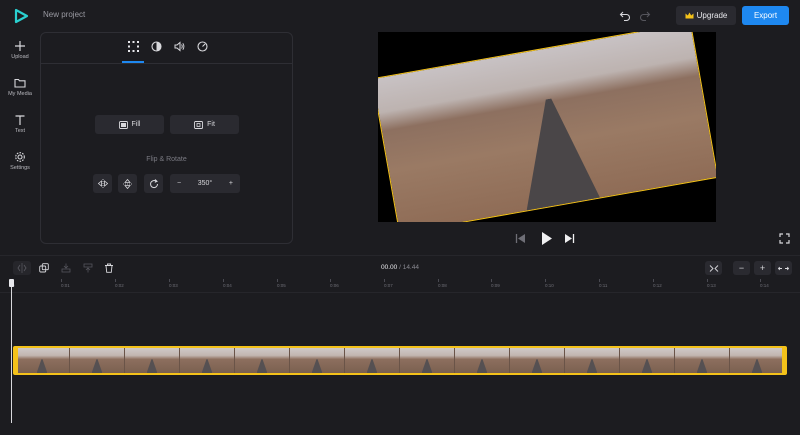 The height and width of the screenshot is (435, 800). What do you see at coordinates (520, 238) in the screenshot?
I see `skip-back-icon` at bounding box center [520, 238].